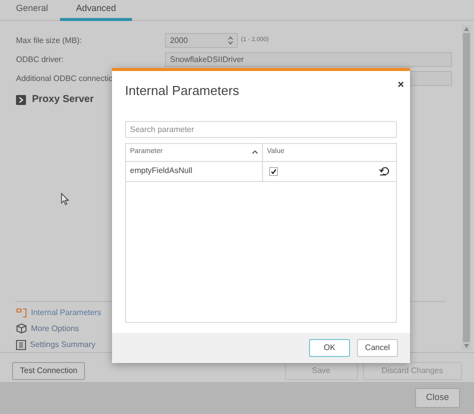 Image resolution: width=474 pixels, height=414 pixels. I want to click on dialog-title: Internal Parameters, so click(182, 91).